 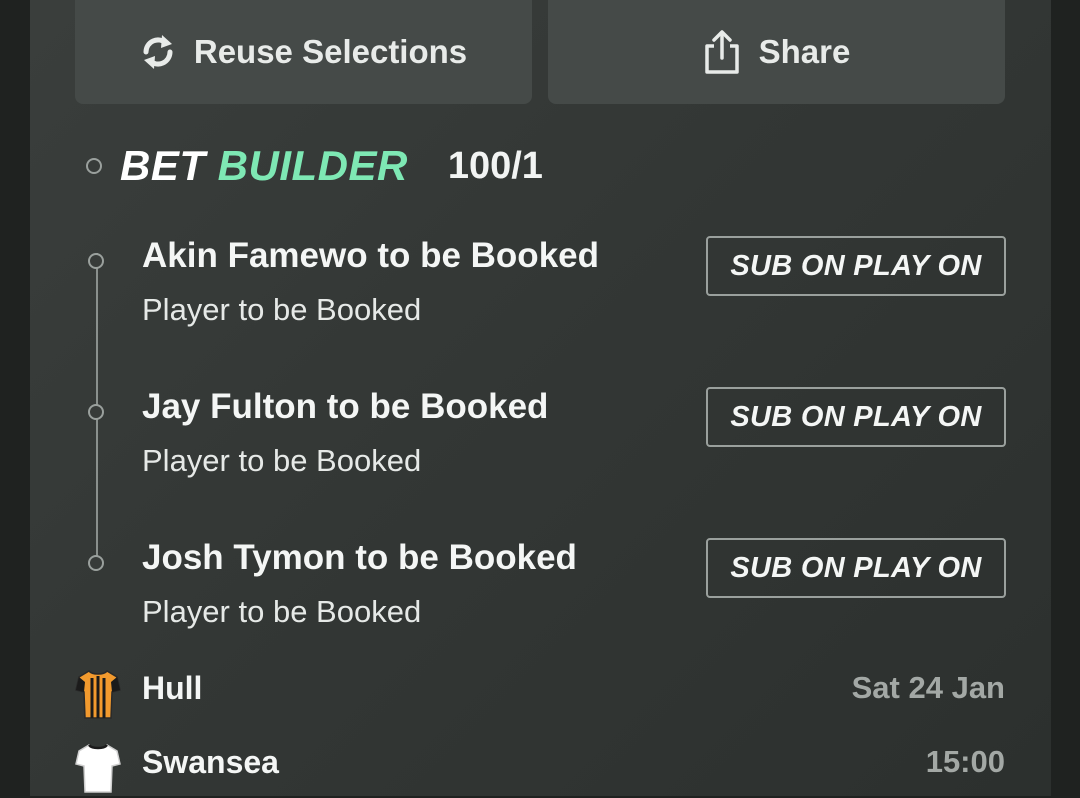 I want to click on match-date: Sat 24 Jan, so click(x=928, y=687).